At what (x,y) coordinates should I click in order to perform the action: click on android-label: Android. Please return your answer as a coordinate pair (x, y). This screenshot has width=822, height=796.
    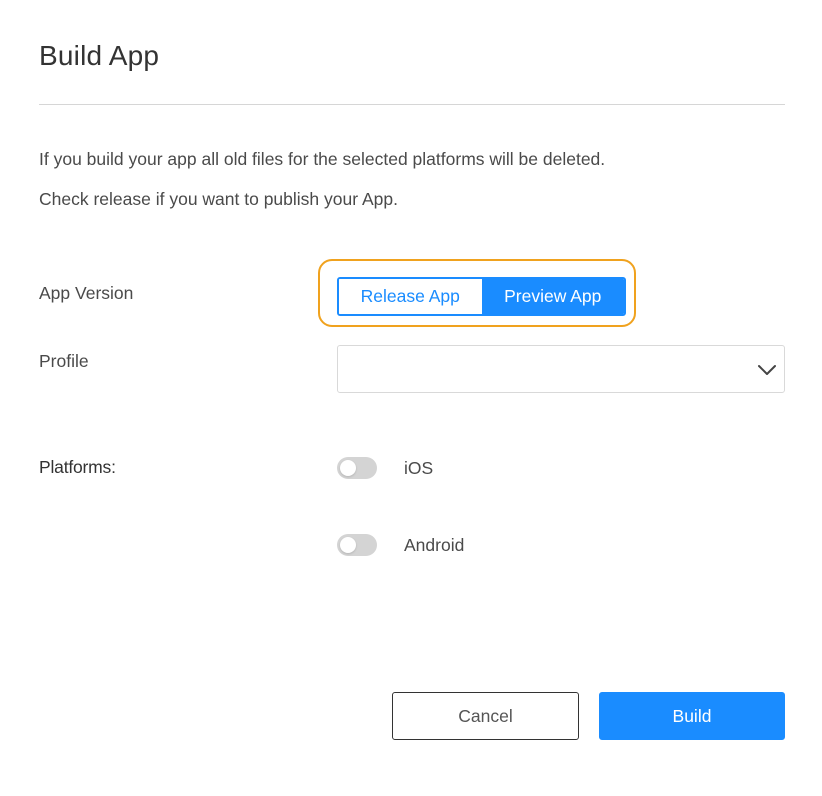
    Looking at the image, I should click on (434, 545).